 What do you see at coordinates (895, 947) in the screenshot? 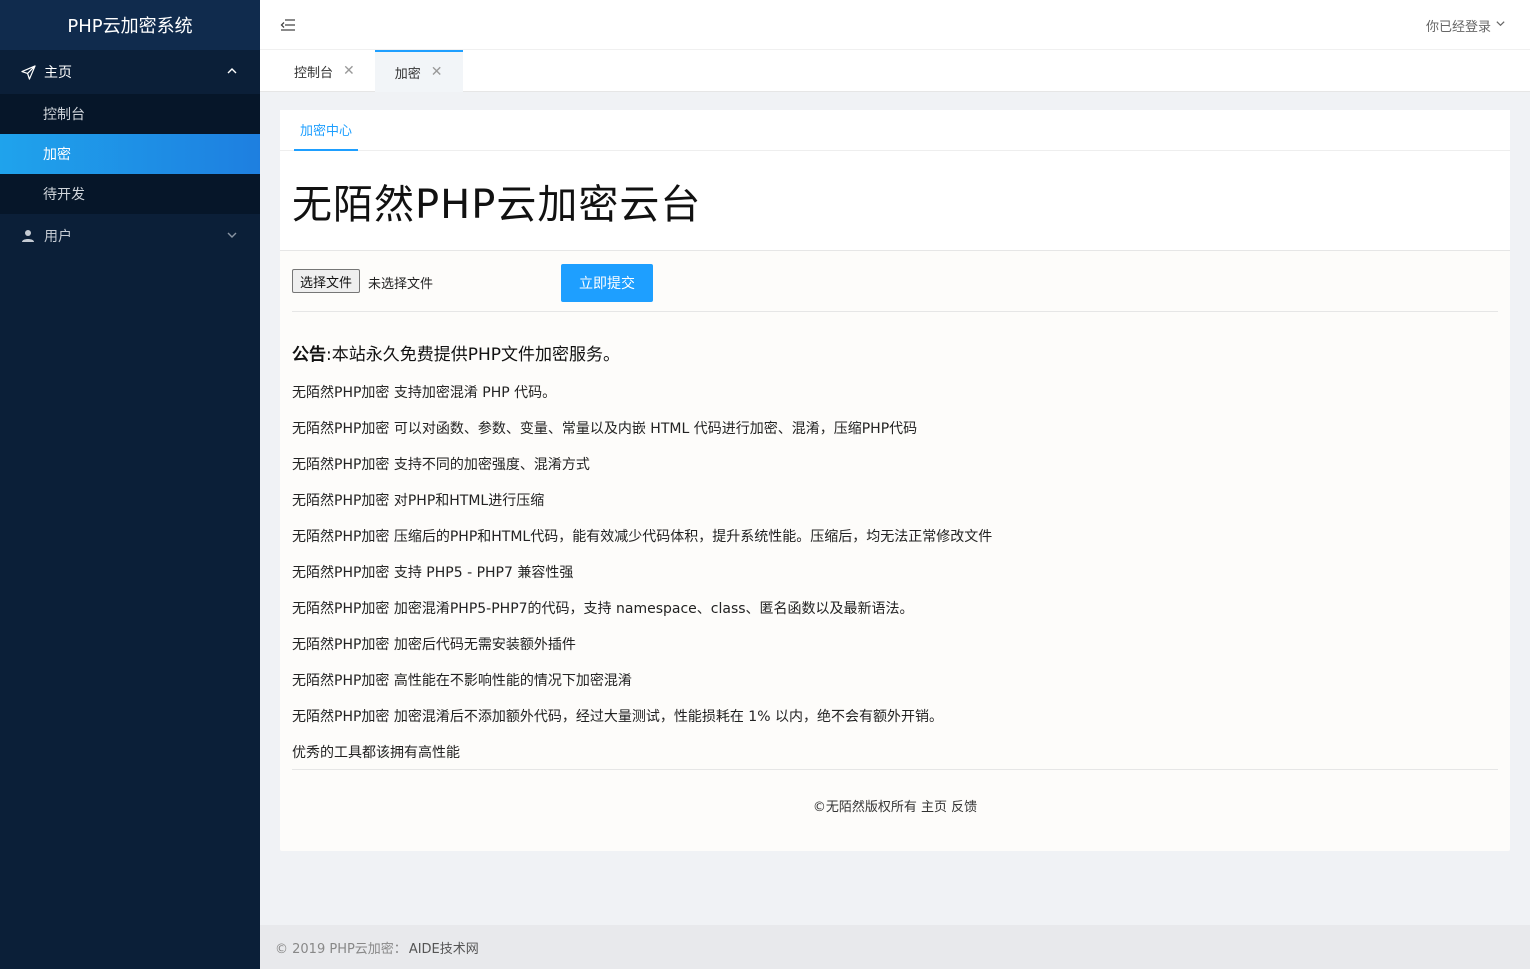
I see `page-footer: © 2019 PHP云加密： AIDE技术网` at bounding box center [895, 947].